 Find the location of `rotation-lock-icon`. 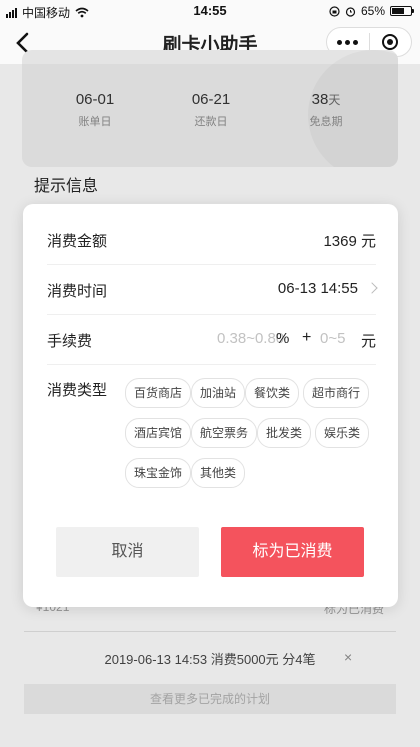

rotation-lock-icon is located at coordinates (334, 11).